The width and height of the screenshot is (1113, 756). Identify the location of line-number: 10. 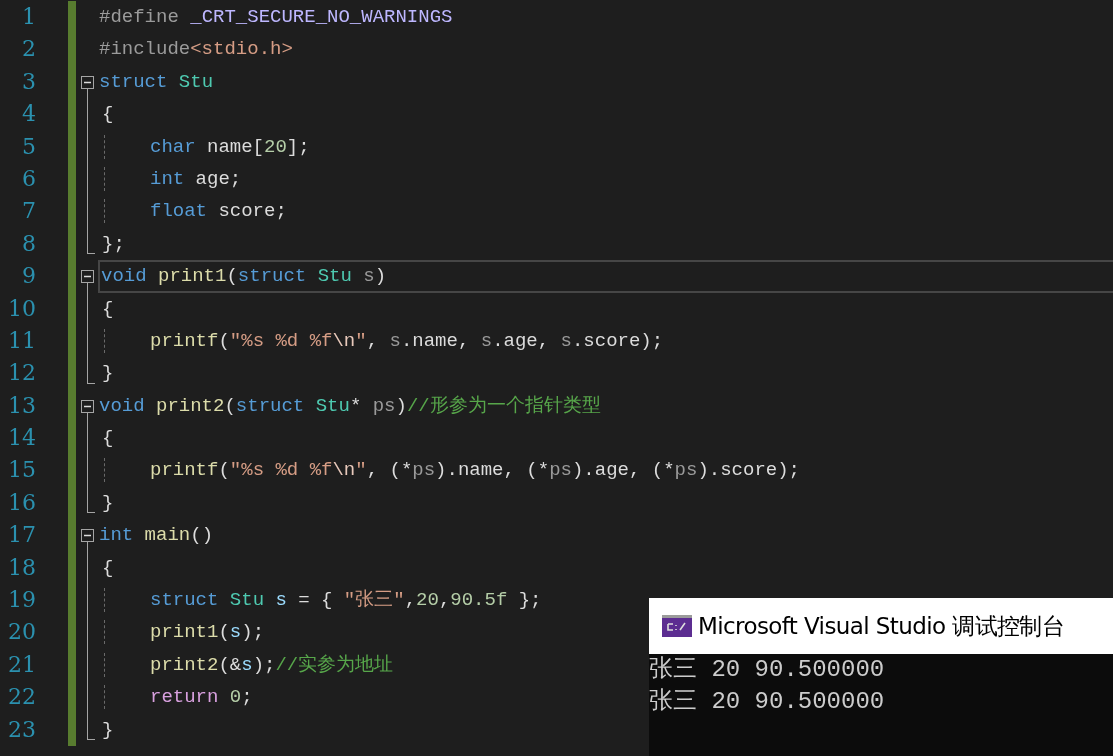
(21, 308).